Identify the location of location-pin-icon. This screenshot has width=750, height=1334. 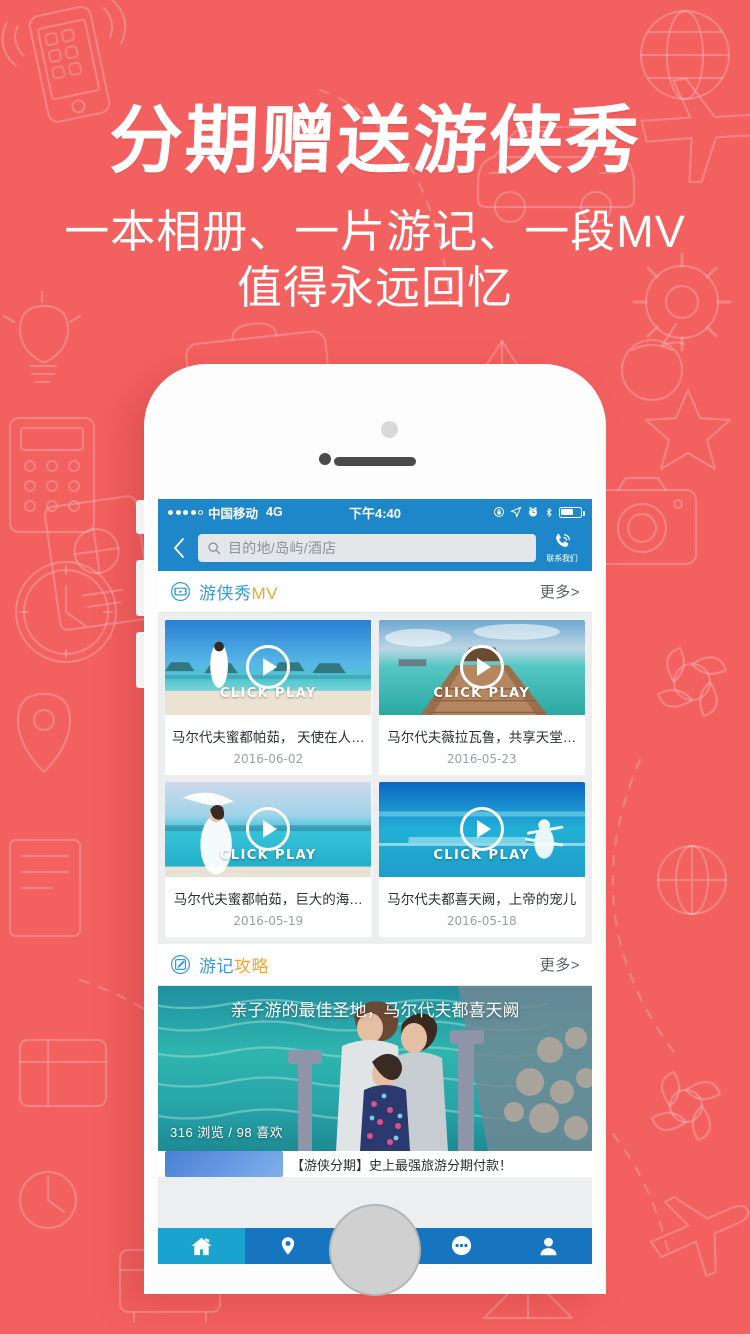
(288, 1246).